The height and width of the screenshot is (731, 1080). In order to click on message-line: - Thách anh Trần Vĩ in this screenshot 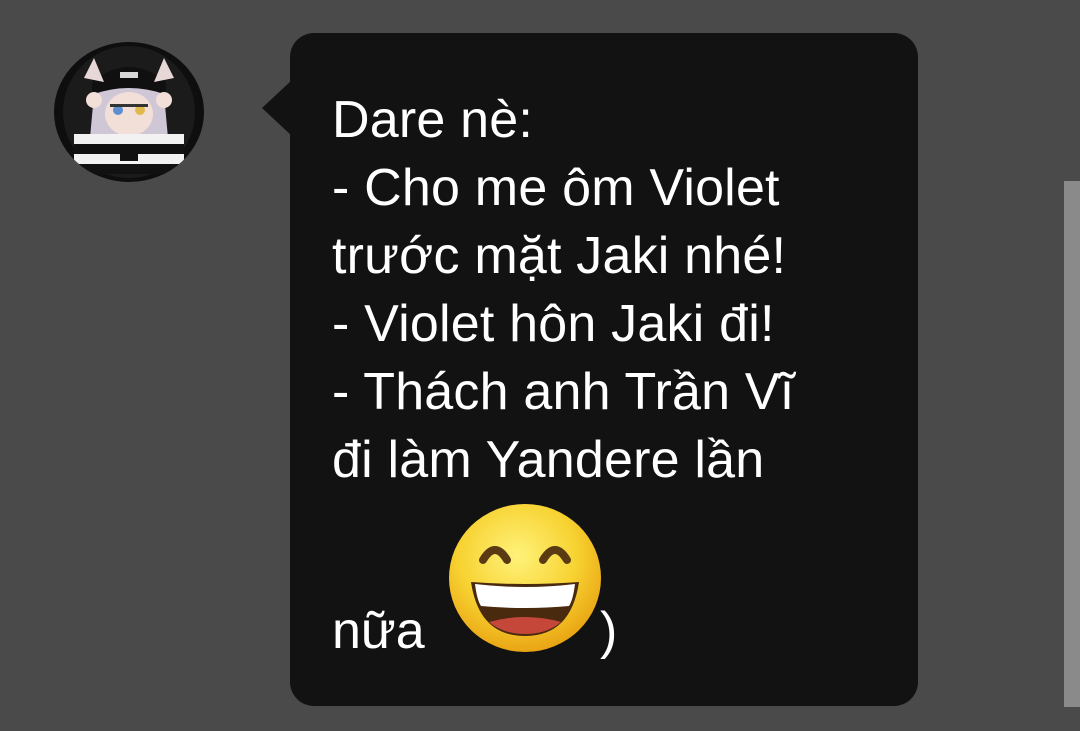, I will do `click(563, 392)`.